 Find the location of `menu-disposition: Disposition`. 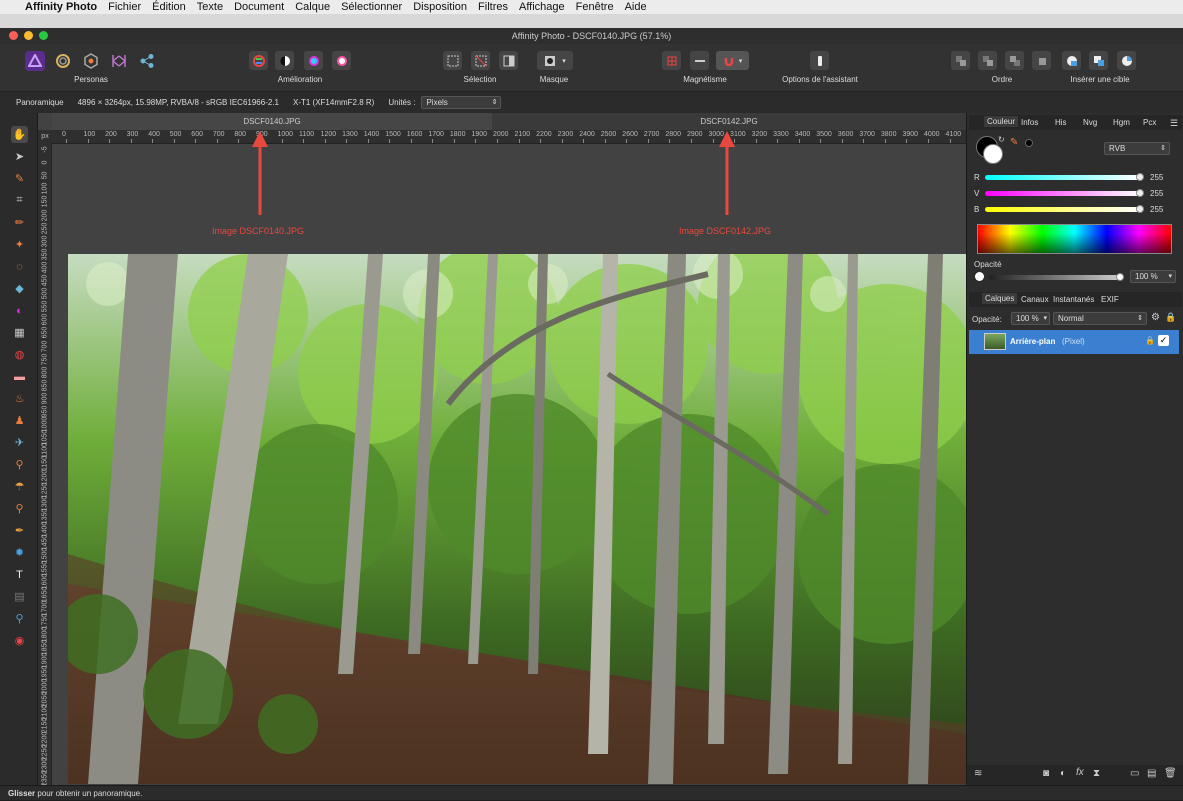

menu-disposition: Disposition is located at coordinates (440, 7).